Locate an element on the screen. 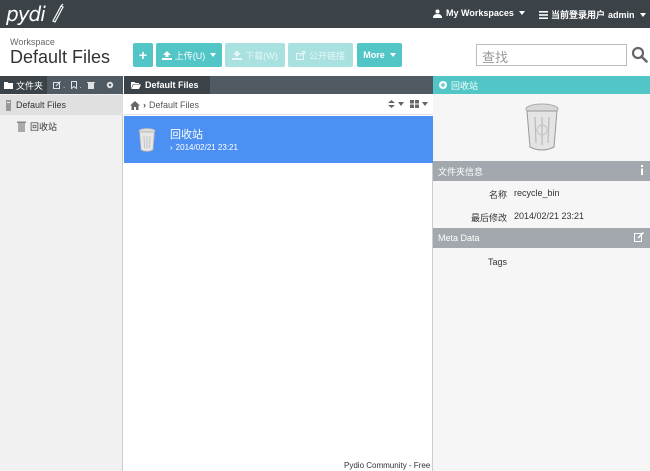  folder-open-icon is located at coordinates (136, 85).